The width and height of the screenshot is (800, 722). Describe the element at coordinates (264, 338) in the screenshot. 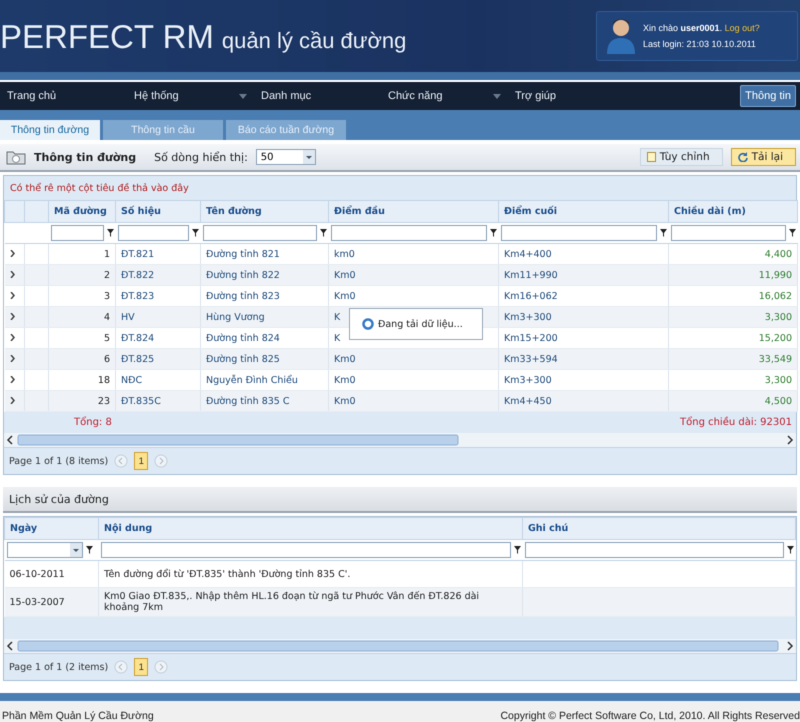

I see `table-cell: Đường tỉnh 824` at that location.